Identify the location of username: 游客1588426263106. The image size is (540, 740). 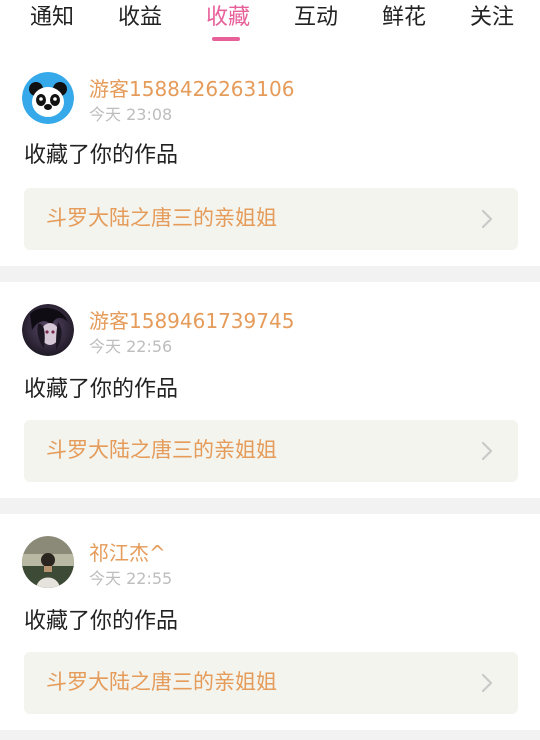
(191, 89).